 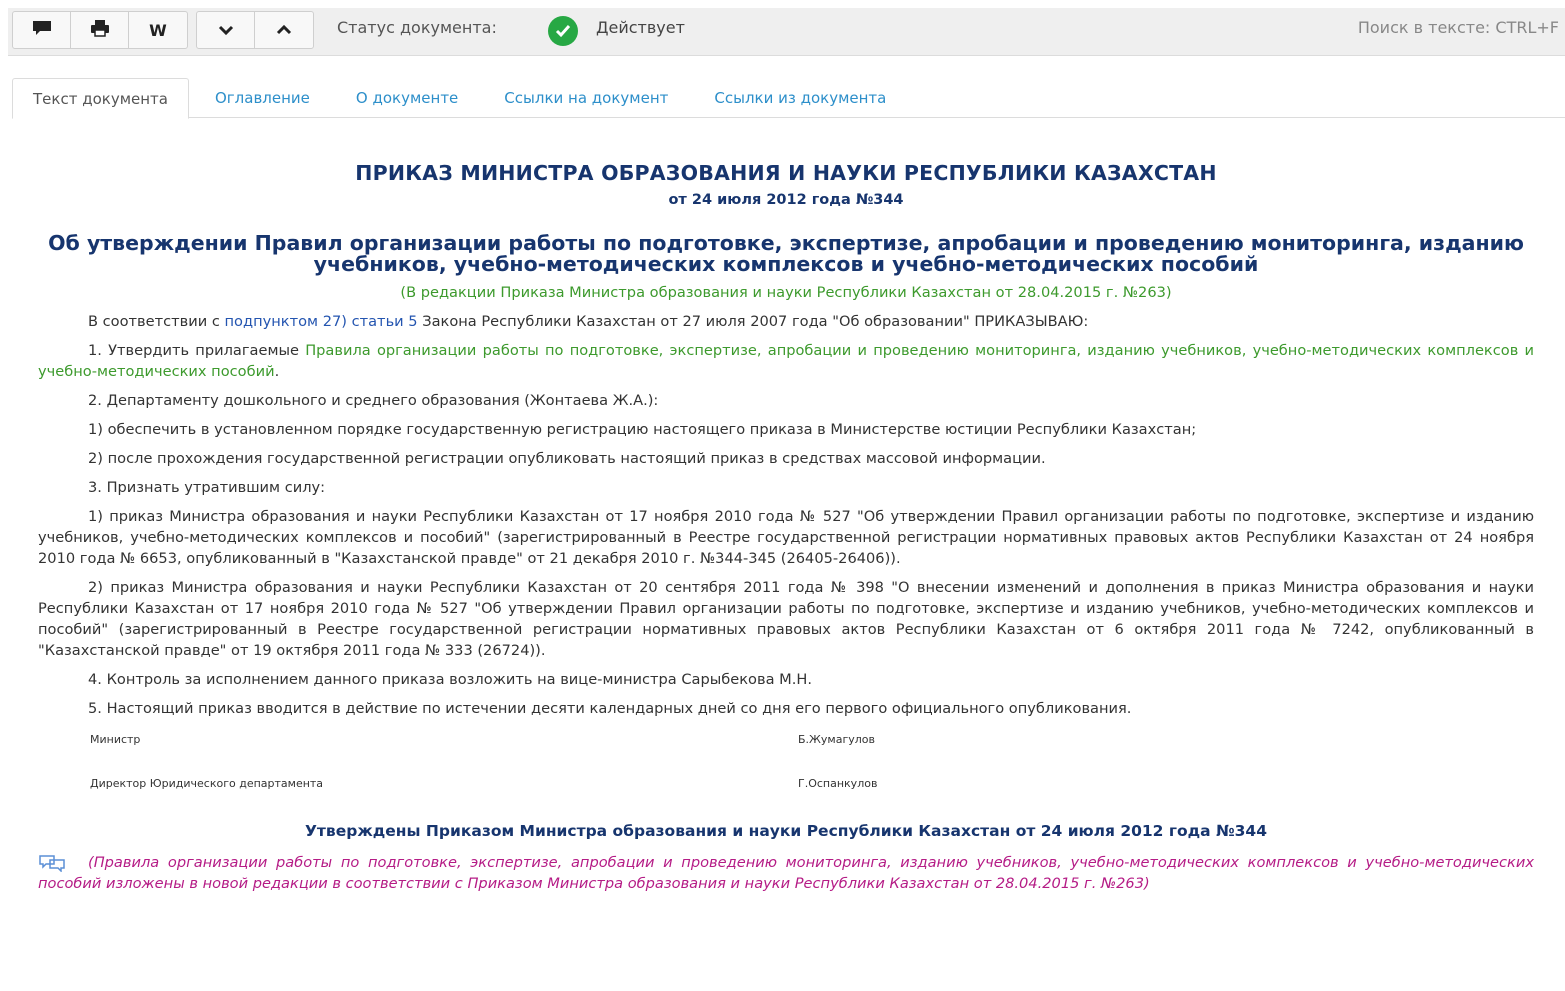 I want to click on toolbar-nav, so click(x=255, y=30).